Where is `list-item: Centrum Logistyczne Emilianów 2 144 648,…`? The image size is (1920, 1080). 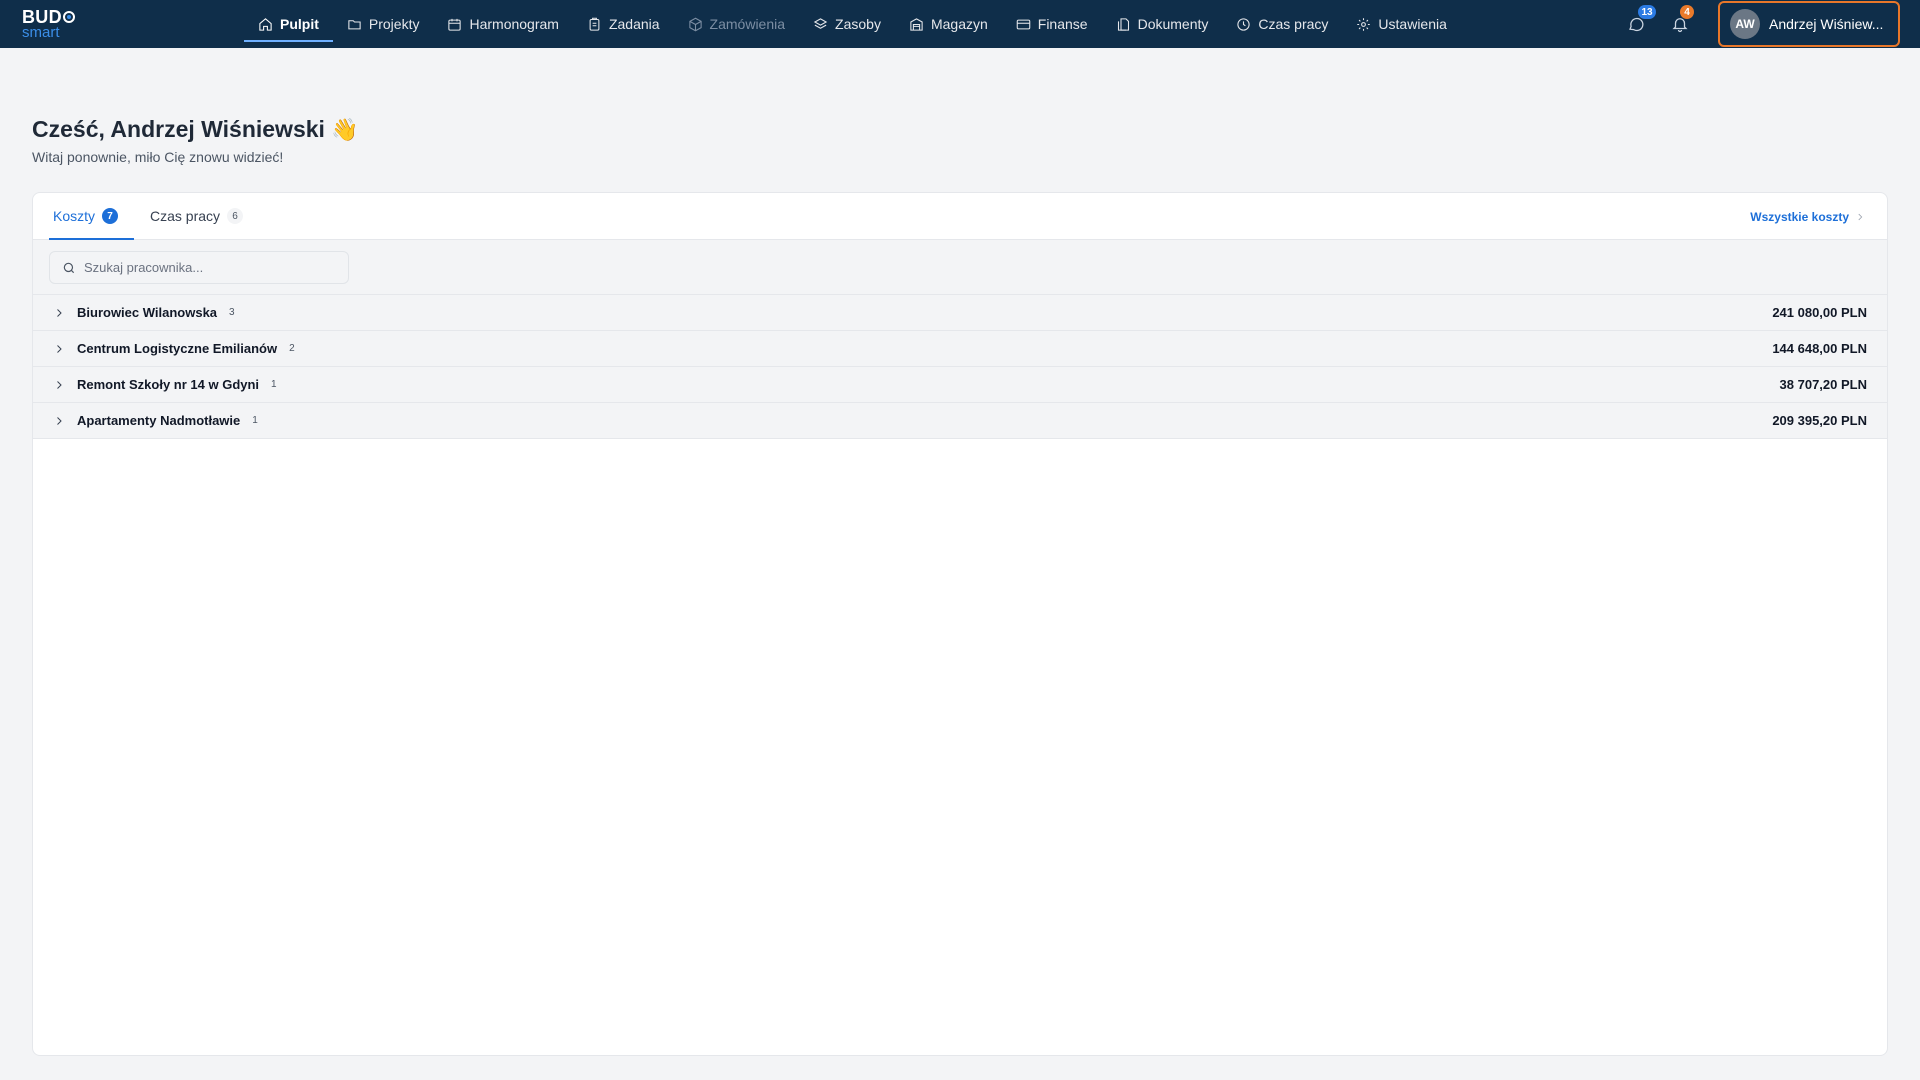
list-item: Centrum Logistyczne Emilianów 2 144 648,… is located at coordinates (960, 349).